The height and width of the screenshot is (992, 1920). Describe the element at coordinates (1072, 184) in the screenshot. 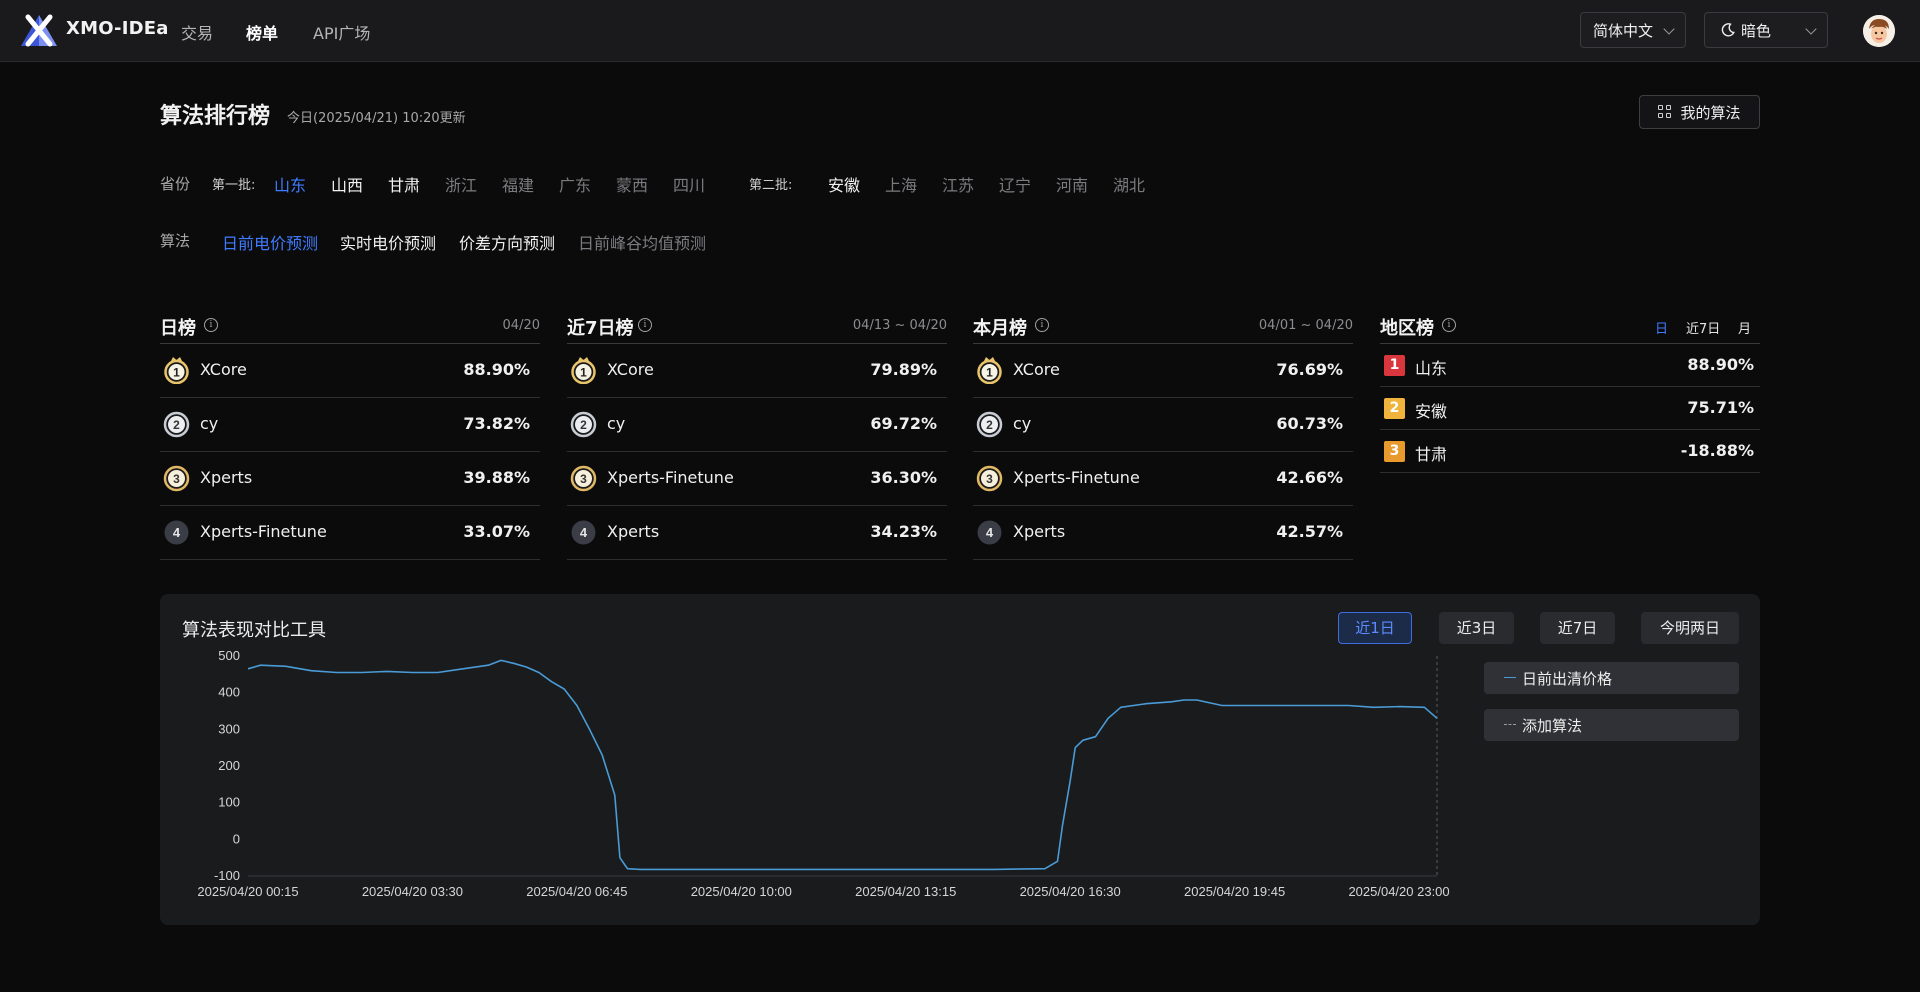

I see `province-henan: 河南` at that location.